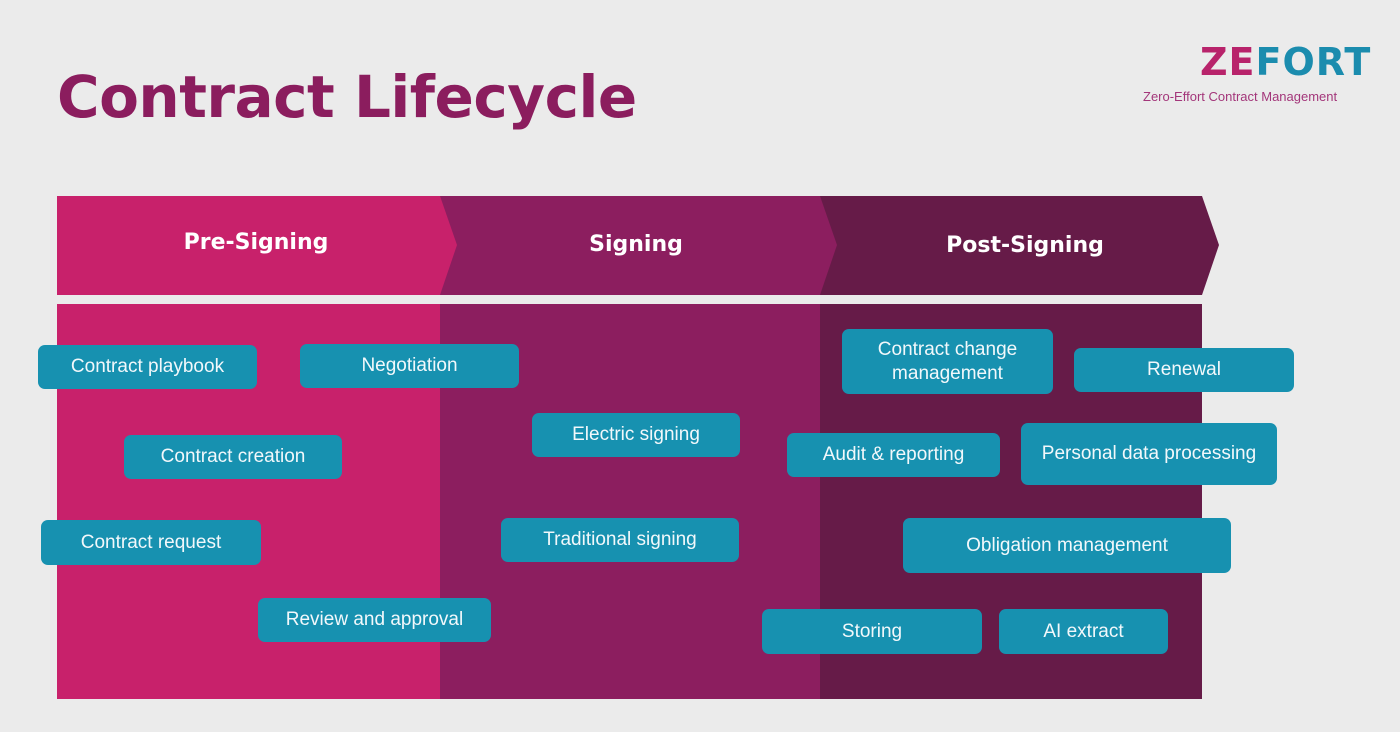 This screenshot has height=732, width=1400. I want to click on activity-contract-request: Contract request, so click(151, 542).